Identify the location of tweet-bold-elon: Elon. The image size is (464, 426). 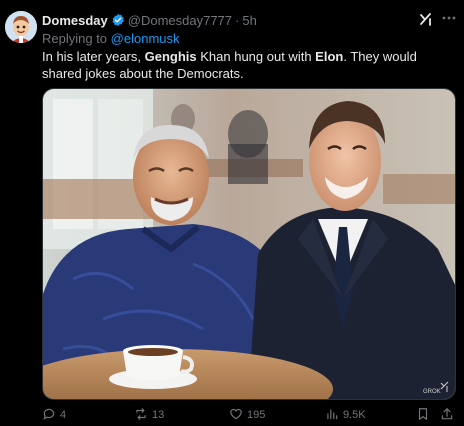
(329, 56).